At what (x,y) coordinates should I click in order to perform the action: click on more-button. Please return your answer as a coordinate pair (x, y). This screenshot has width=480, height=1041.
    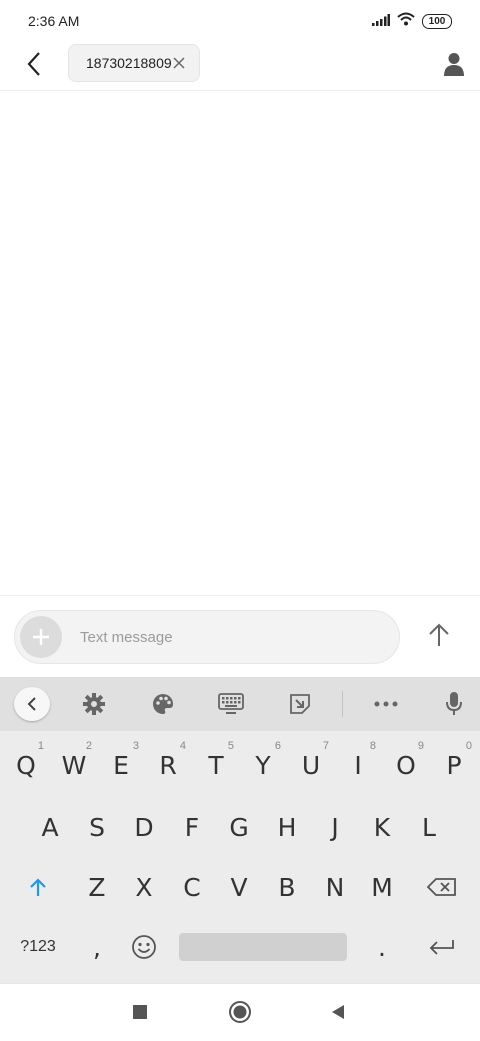
    Looking at the image, I should click on (386, 704).